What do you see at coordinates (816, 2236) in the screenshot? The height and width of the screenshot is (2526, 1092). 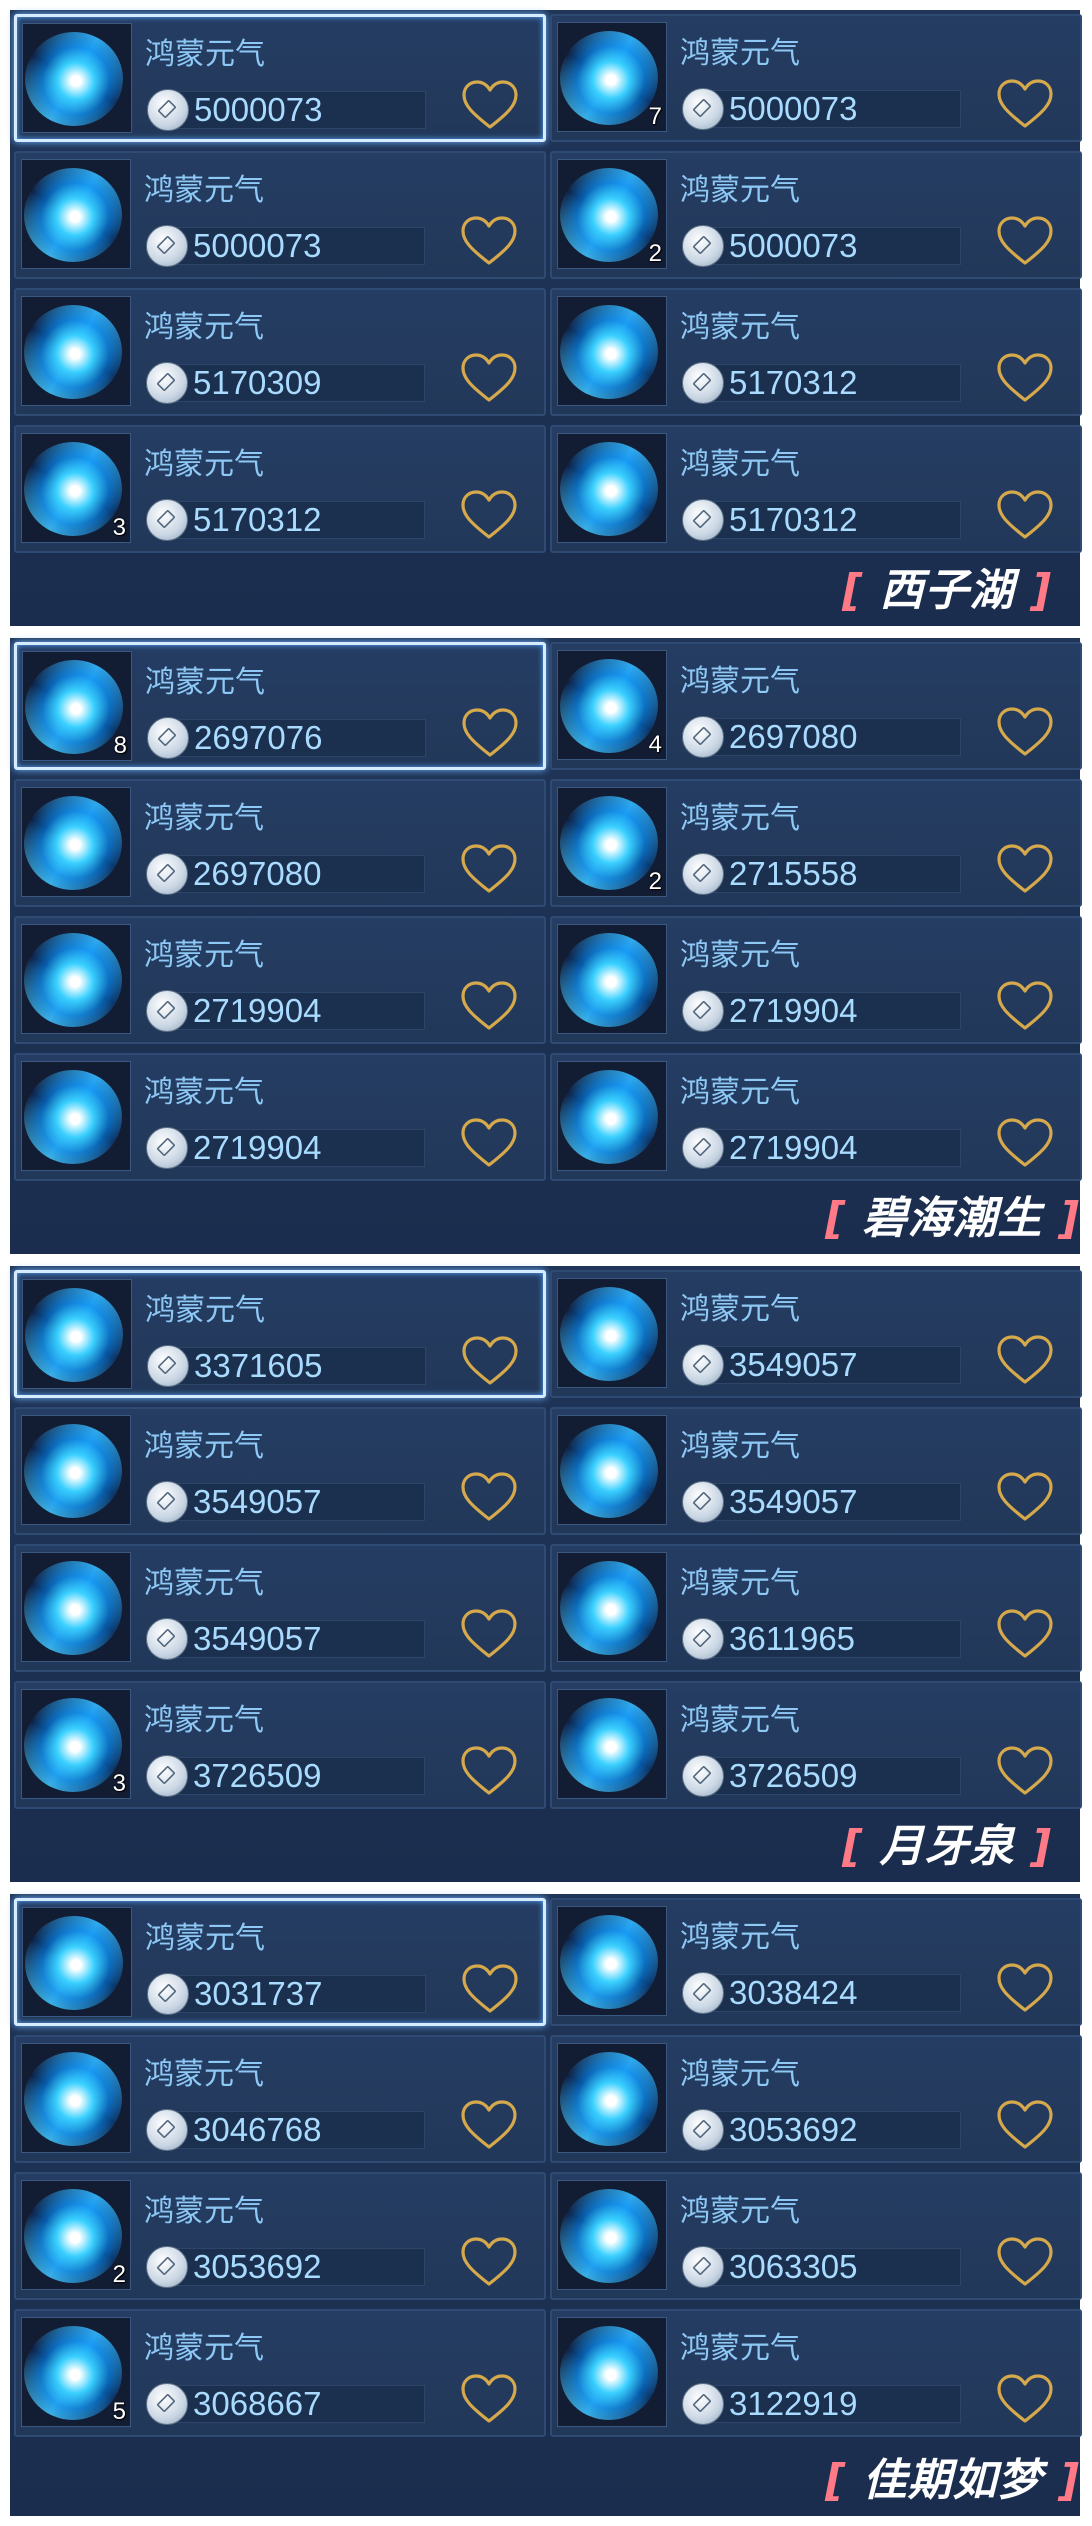 I see `listing-card: 鸿蒙元气 3063305` at bounding box center [816, 2236].